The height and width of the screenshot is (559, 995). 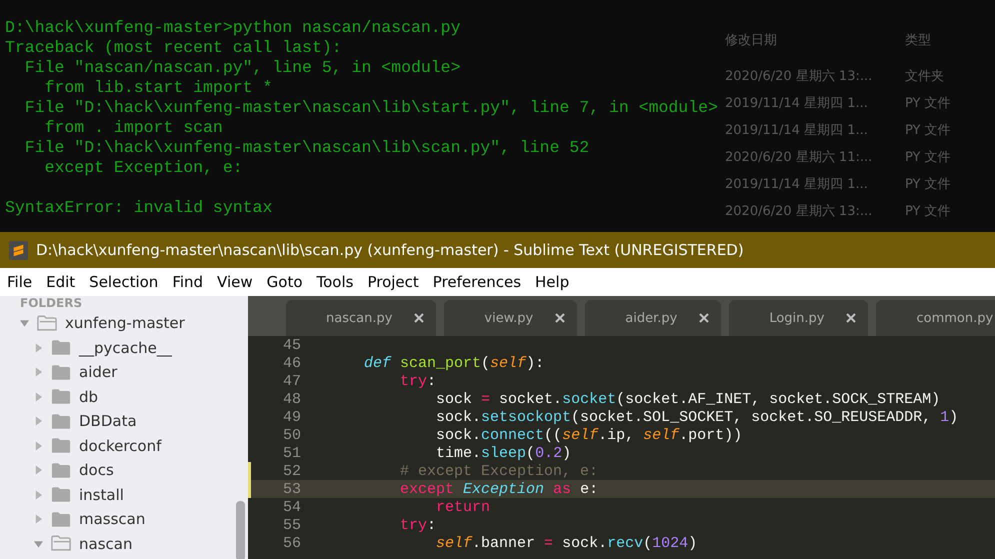 What do you see at coordinates (291, 435) in the screenshot?
I see `line-number: 50` at bounding box center [291, 435].